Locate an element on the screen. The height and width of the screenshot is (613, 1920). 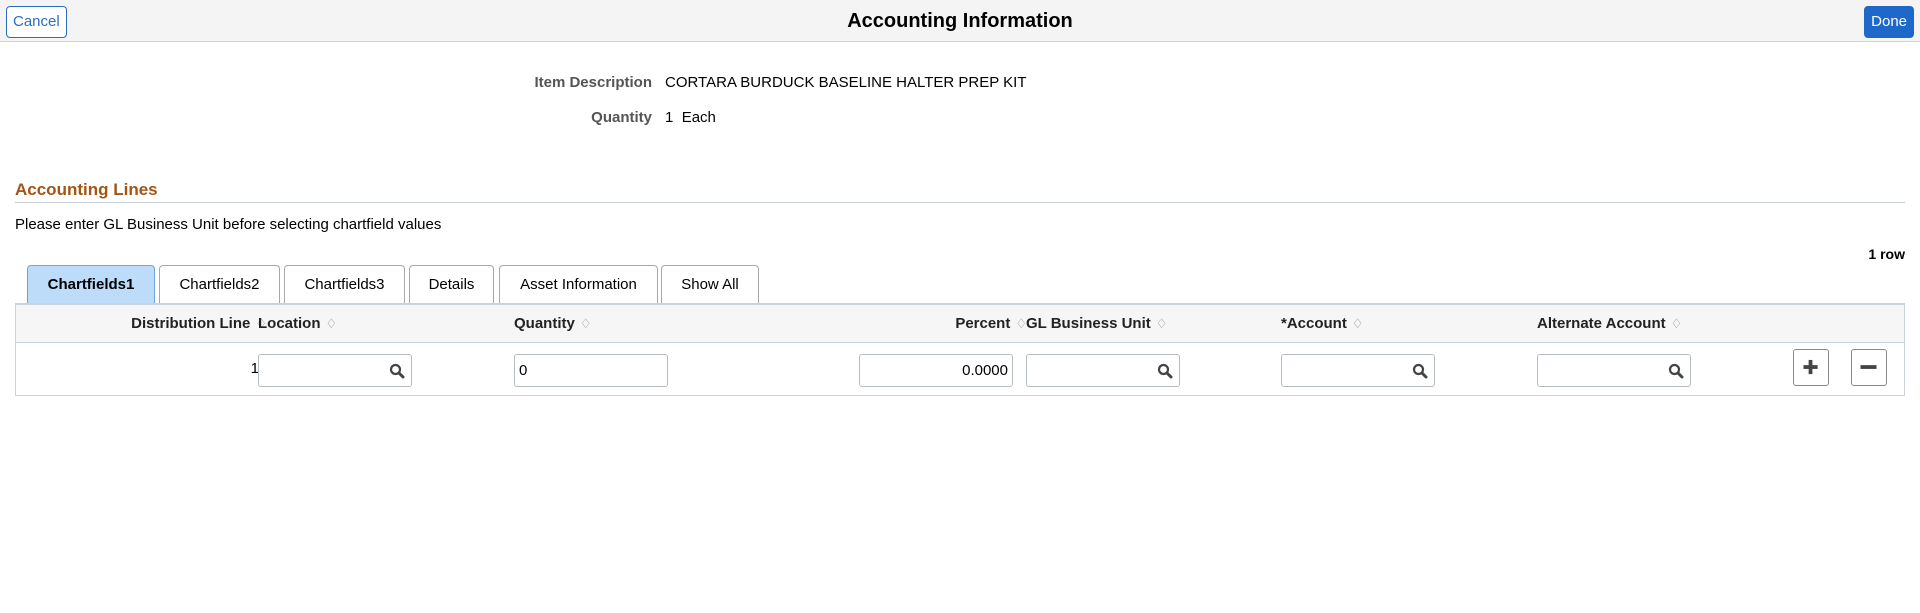
done-button: Done is located at coordinates (1889, 22).